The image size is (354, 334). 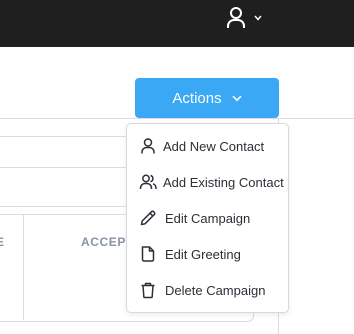 I want to click on menu-item-label: Edit Greeting, so click(x=203, y=254).